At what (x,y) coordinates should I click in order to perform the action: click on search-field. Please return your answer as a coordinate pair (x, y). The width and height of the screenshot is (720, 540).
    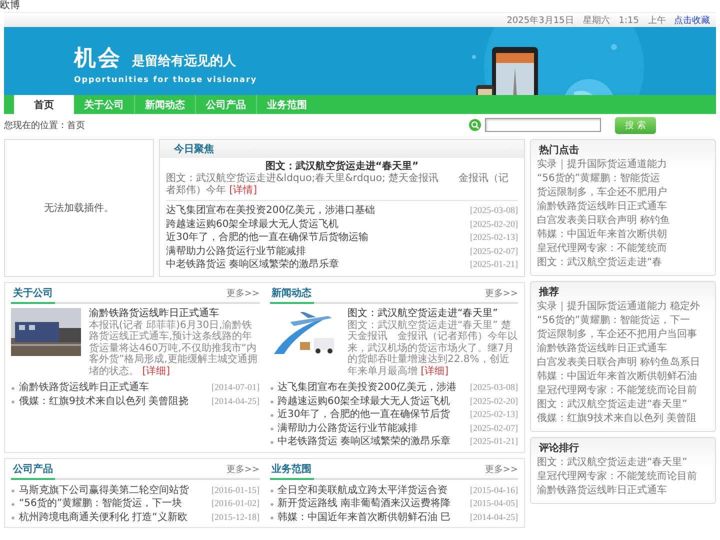
    Looking at the image, I should click on (543, 125).